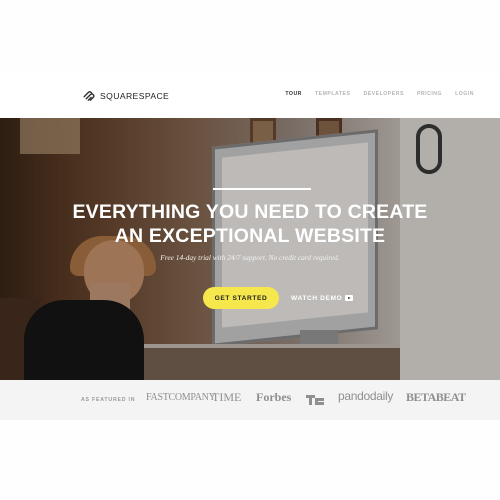 The width and height of the screenshot is (500, 500). What do you see at coordinates (89, 96) in the screenshot?
I see `squarespace-logo-icon` at bounding box center [89, 96].